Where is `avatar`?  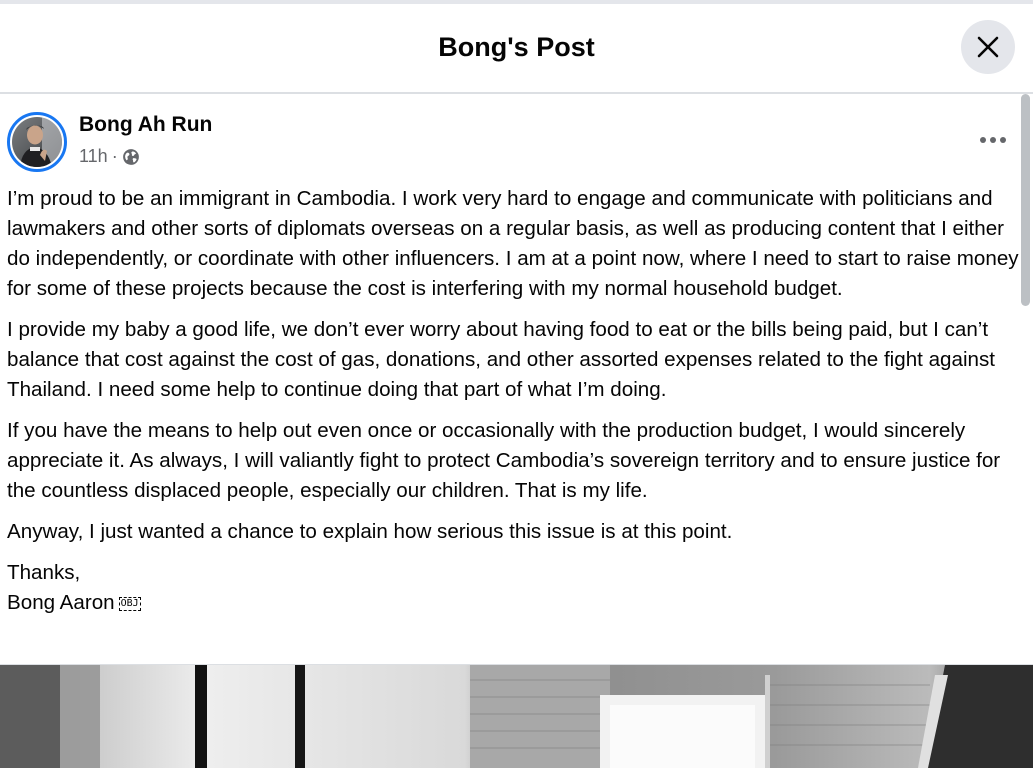
avatar is located at coordinates (37, 142).